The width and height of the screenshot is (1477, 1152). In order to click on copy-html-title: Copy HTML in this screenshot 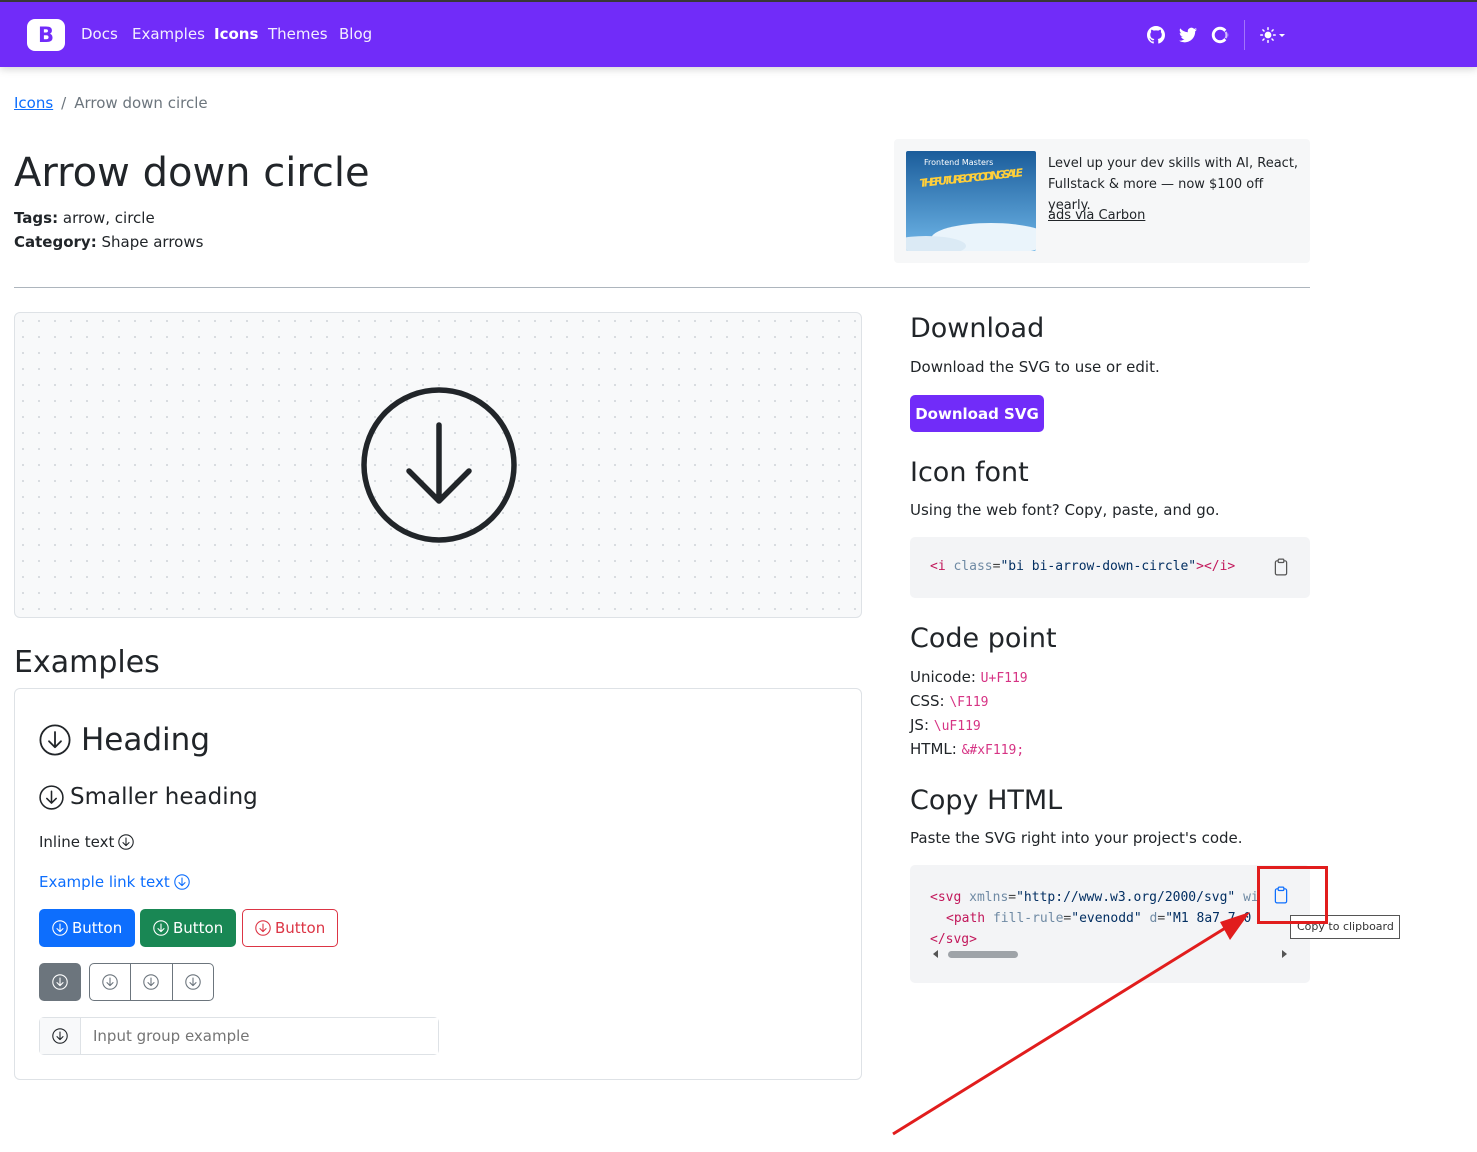, I will do `click(986, 800)`.